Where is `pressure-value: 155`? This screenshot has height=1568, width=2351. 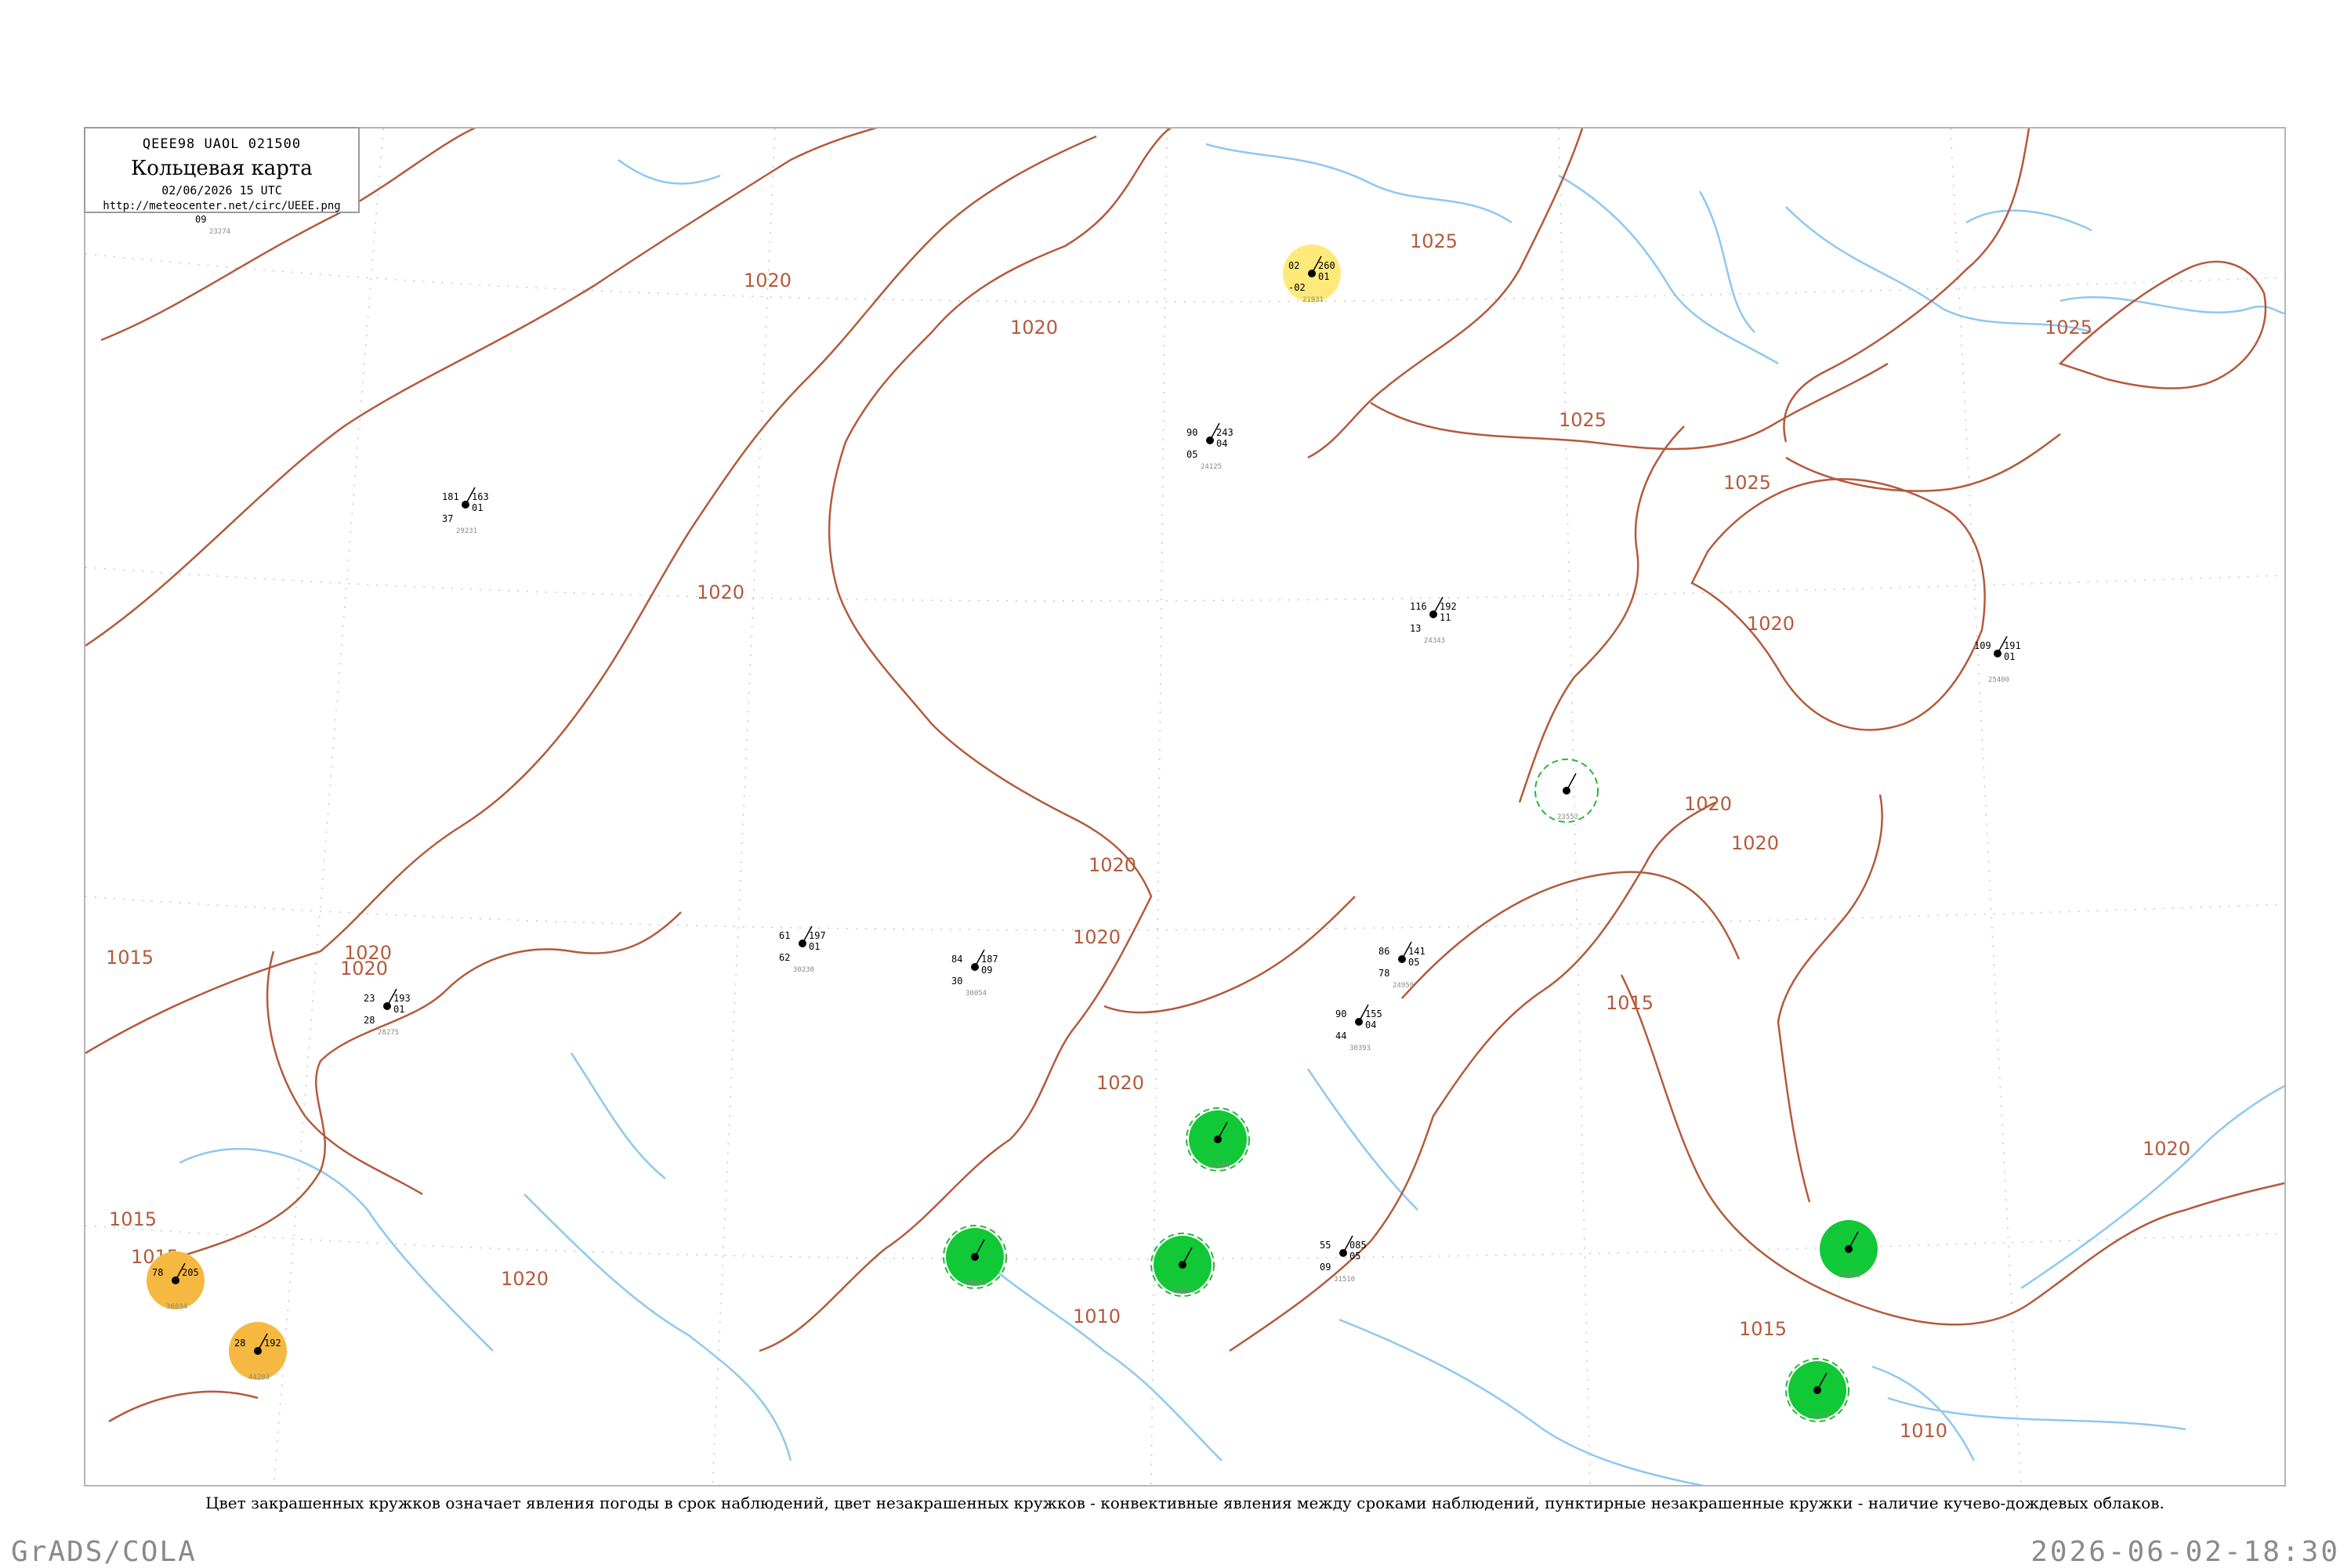
pressure-value: 155 is located at coordinates (1373, 1014).